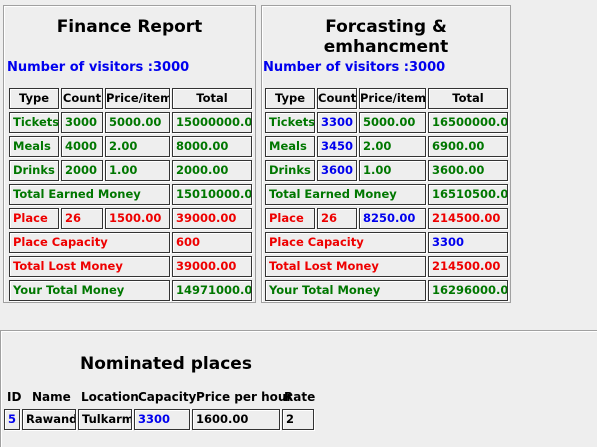 This screenshot has height=447, width=597. What do you see at coordinates (212, 266) in the screenshot?
I see `finance-lost-value: 39000.00` at bounding box center [212, 266].